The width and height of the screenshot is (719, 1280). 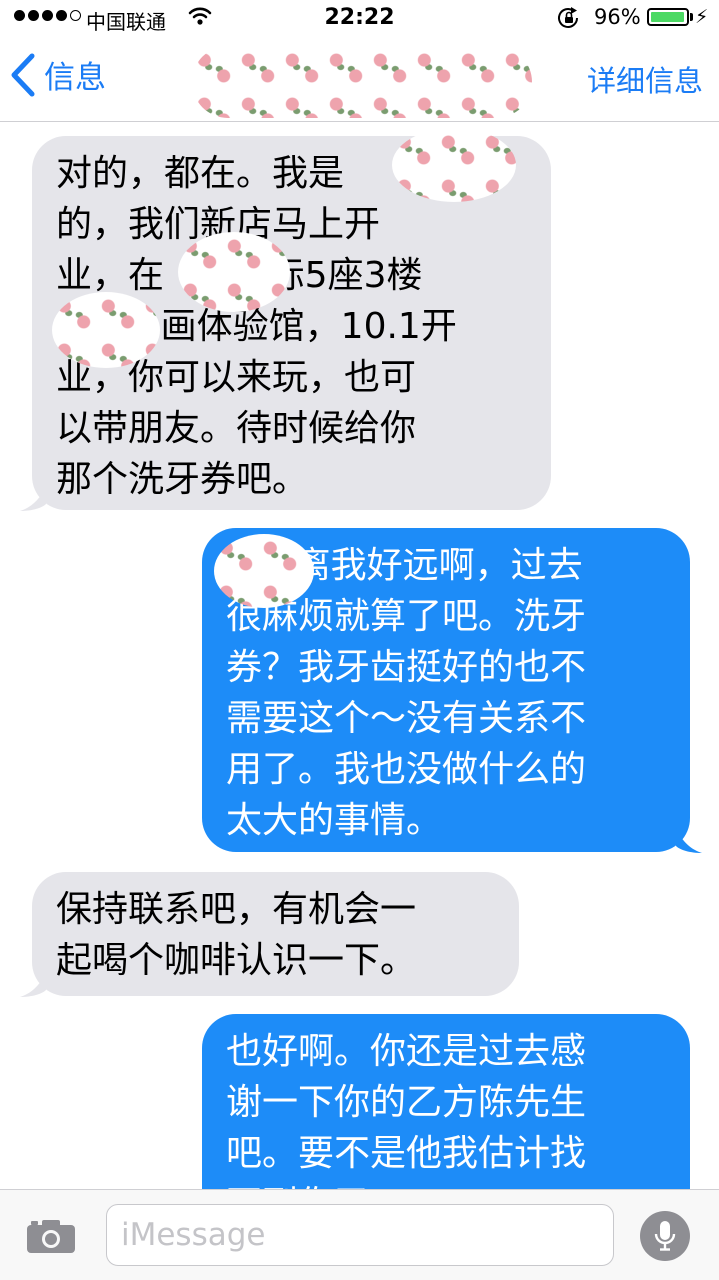 I want to click on conversation-header: 信息 详细信息, so click(x=359, y=79).